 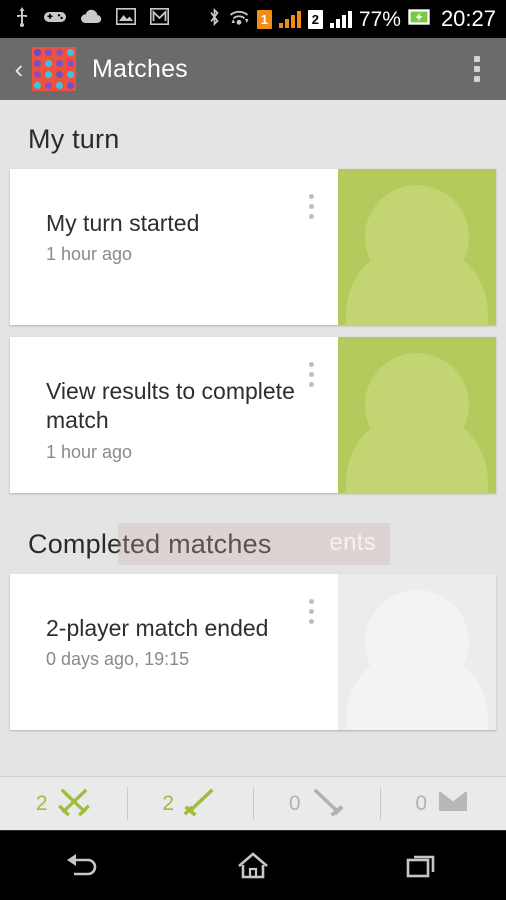 I want to click on sim1-signal-icon, so click(x=289, y=19).